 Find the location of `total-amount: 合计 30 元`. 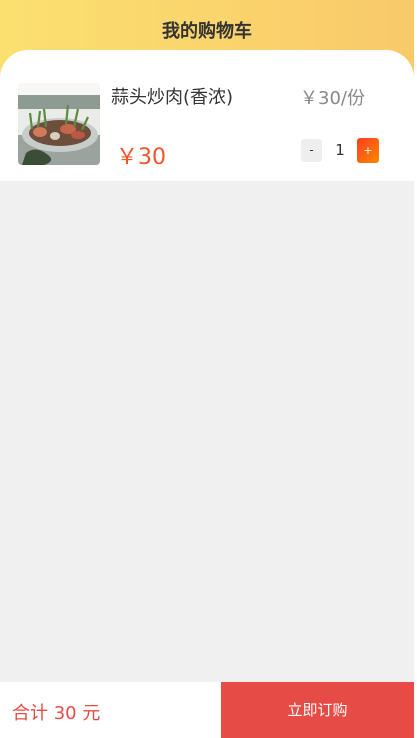

total-amount: 合计 30 元 is located at coordinates (56, 713).